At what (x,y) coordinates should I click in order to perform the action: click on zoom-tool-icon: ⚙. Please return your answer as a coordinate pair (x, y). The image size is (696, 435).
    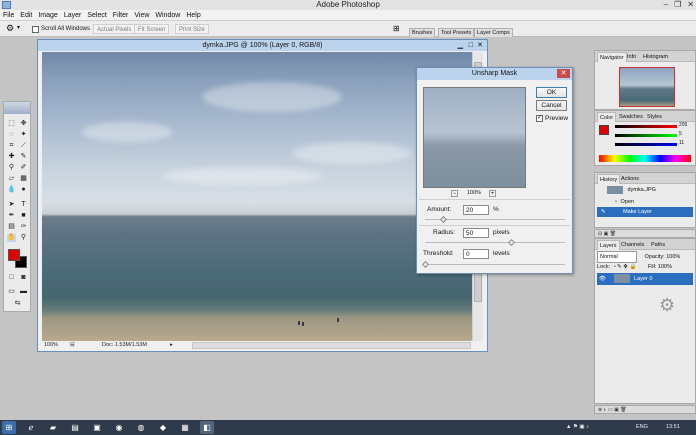
    Looking at the image, I should click on (10, 28).